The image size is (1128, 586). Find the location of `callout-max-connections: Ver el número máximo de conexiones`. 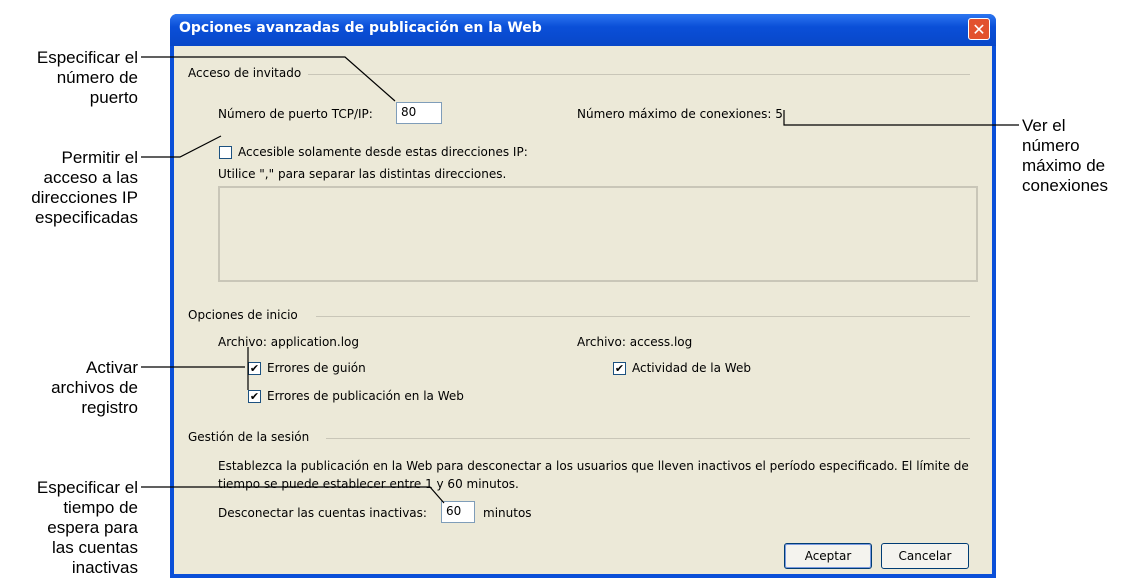

callout-max-connections: Ver el número máximo de conexiones is located at coordinates (1065, 155).